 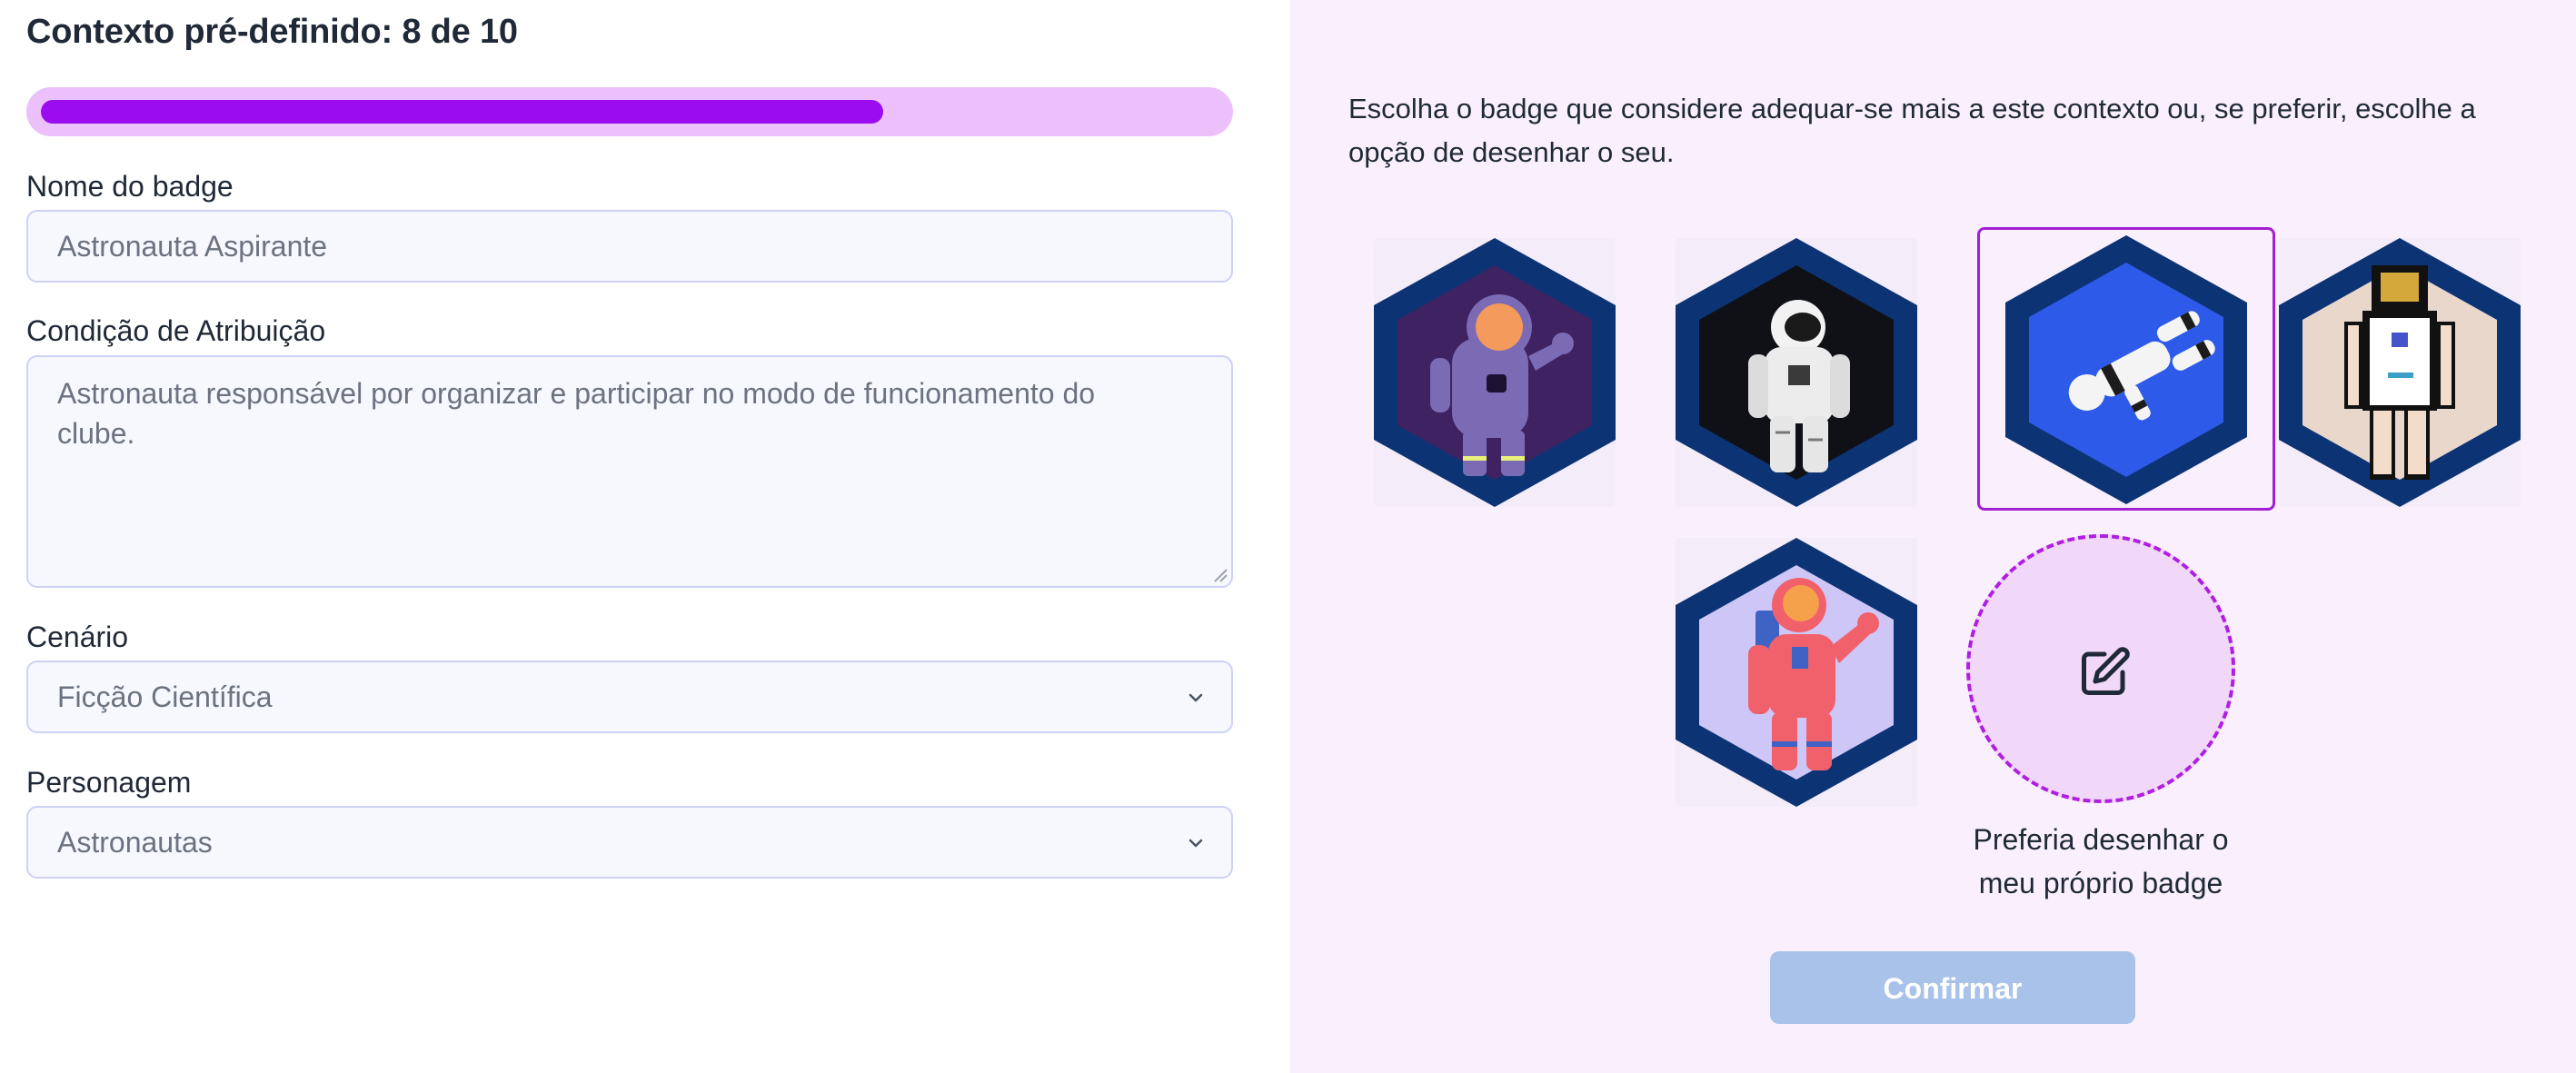 I want to click on scenario-select: Ficção Científica, so click(x=629, y=697).